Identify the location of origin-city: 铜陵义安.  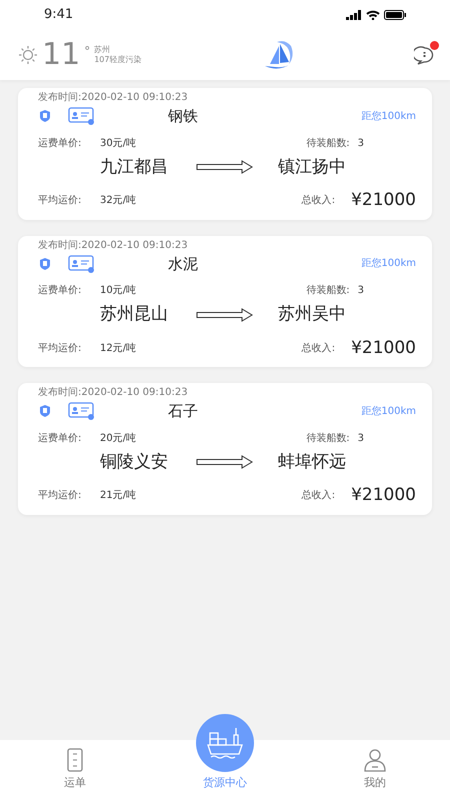
(134, 462).